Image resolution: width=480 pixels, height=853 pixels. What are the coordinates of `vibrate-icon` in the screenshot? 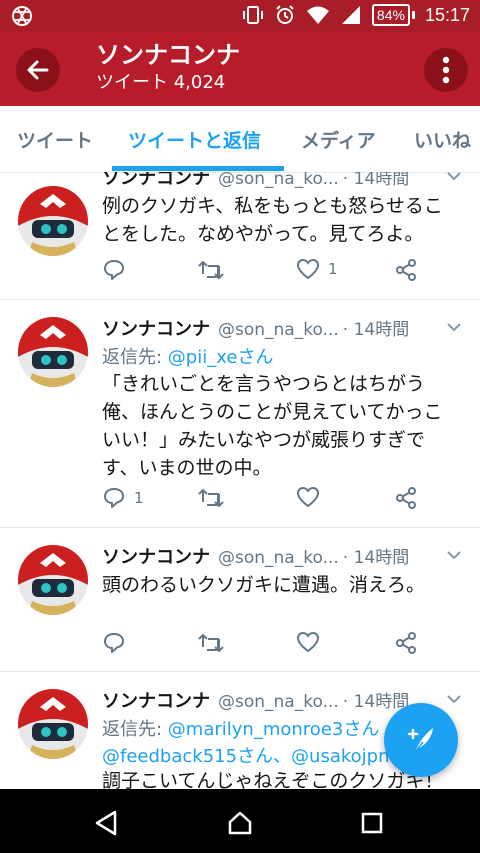 It's located at (252, 15).